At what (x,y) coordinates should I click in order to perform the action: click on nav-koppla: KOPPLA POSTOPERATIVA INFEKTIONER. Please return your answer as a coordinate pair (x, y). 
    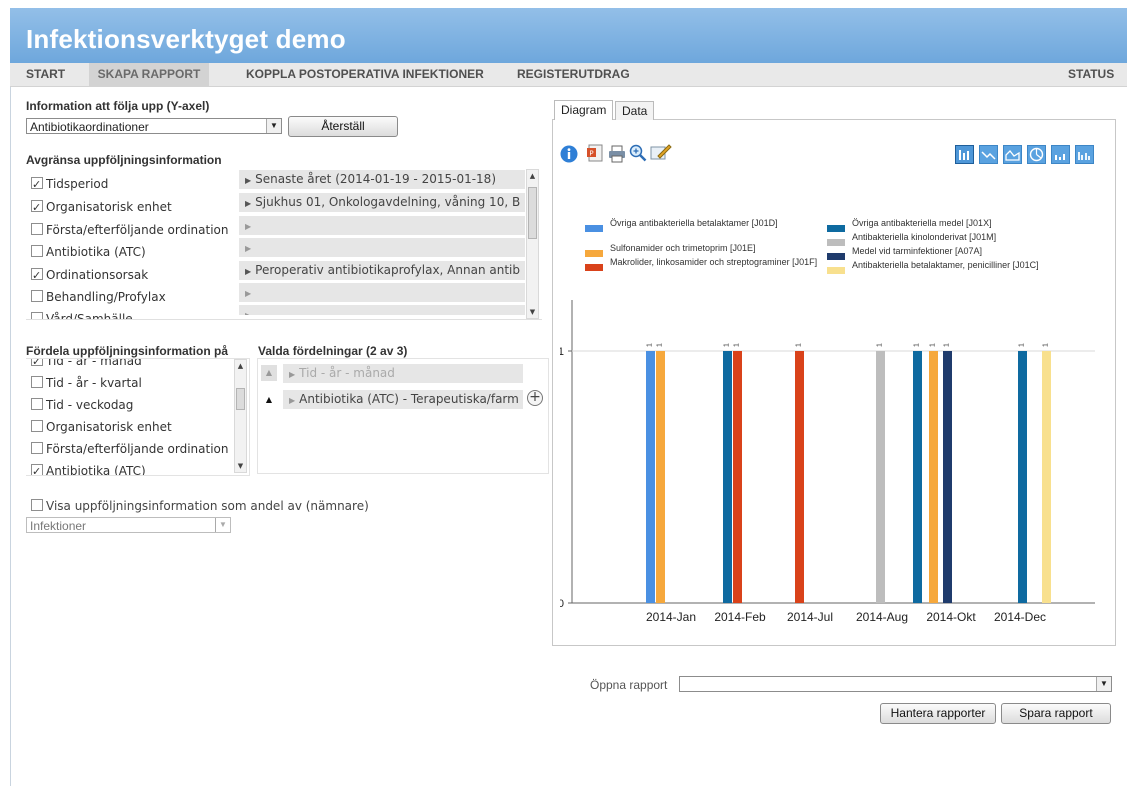
    Looking at the image, I should click on (365, 74).